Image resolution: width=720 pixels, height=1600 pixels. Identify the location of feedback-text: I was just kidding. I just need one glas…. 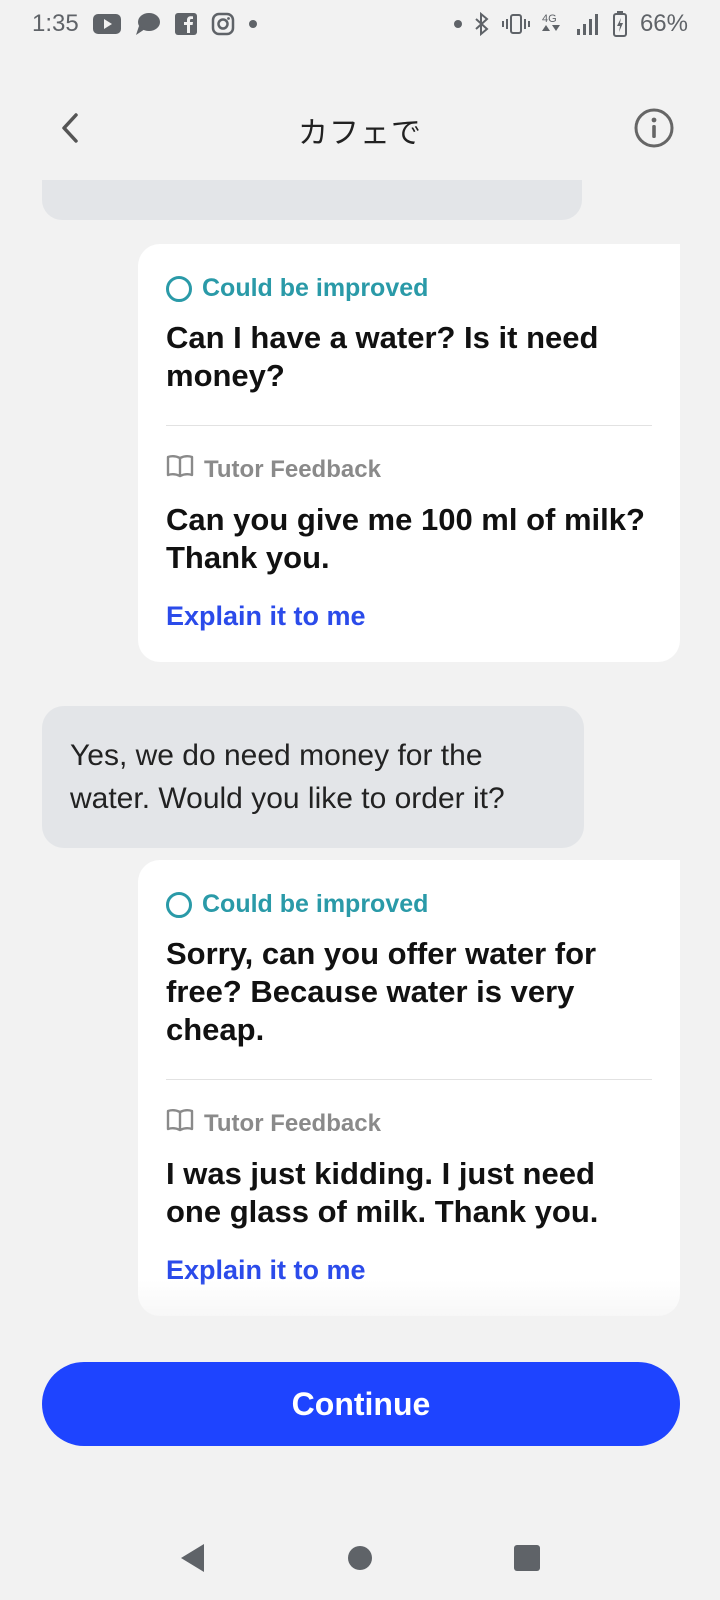
(382, 1192).